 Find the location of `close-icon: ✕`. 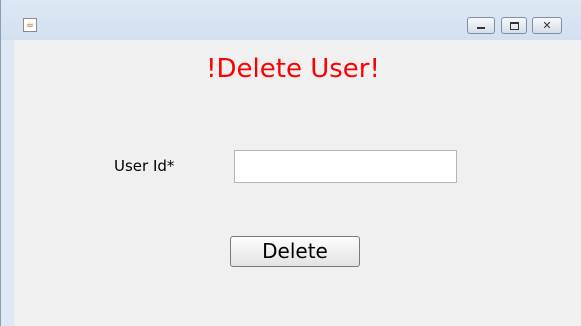

close-icon: ✕ is located at coordinates (547, 25).